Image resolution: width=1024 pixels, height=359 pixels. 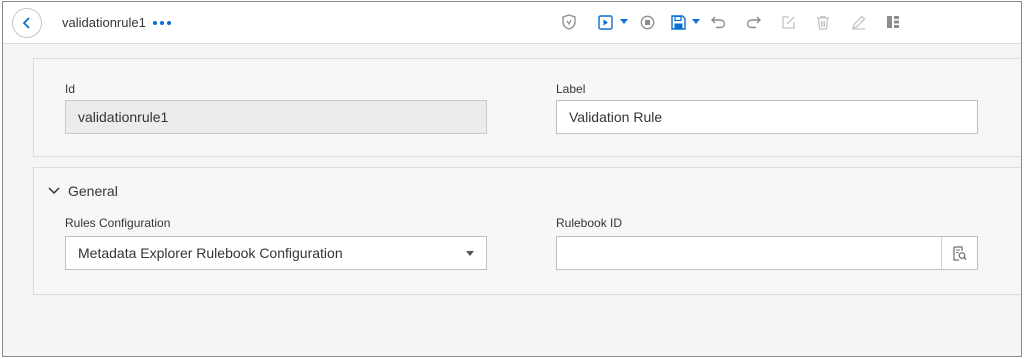 What do you see at coordinates (155, 23) in the screenshot?
I see `more-icon` at bounding box center [155, 23].